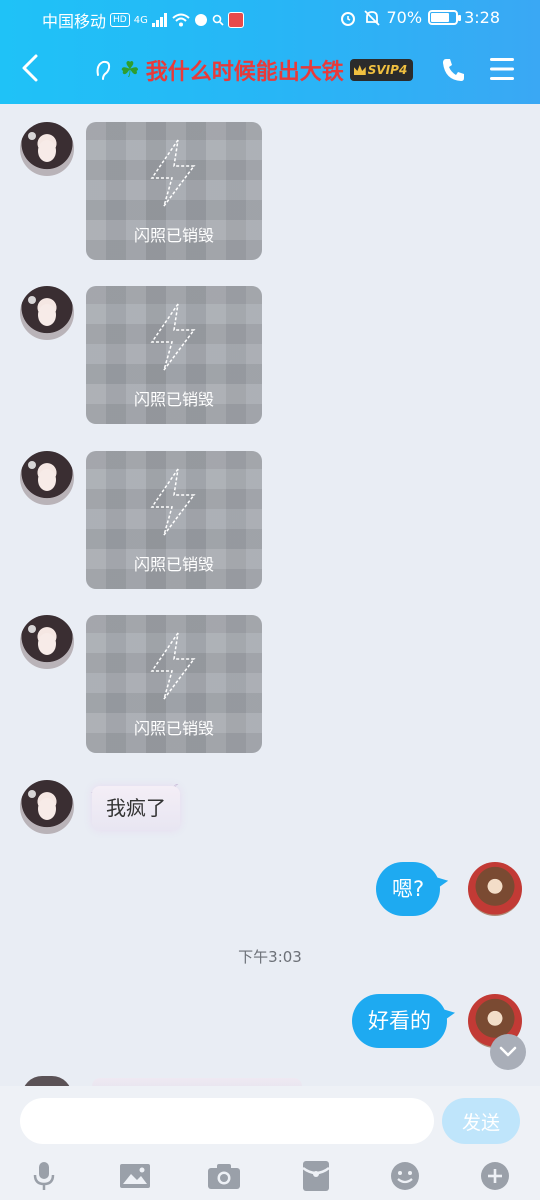 The height and width of the screenshot is (1200, 540). What do you see at coordinates (120, 20) in the screenshot?
I see `hd-badge: HD` at bounding box center [120, 20].